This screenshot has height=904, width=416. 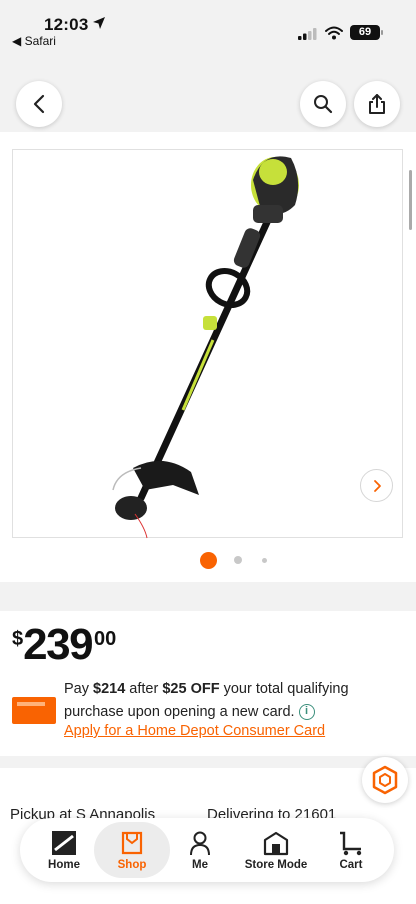 What do you see at coordinates (144, 689) in the screenshot?
I see `offer-after-label: after` at bounding box center [144, 689].